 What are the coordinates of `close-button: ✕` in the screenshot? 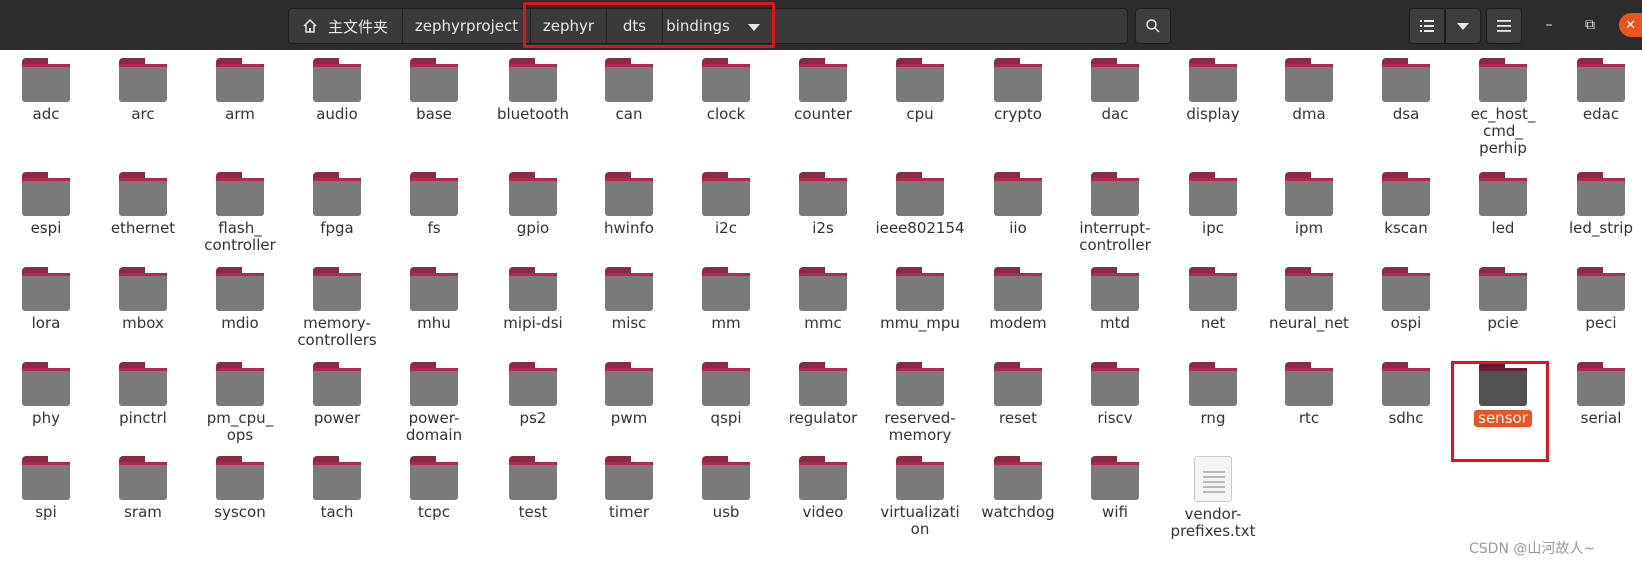 It's located at (1630, 25).